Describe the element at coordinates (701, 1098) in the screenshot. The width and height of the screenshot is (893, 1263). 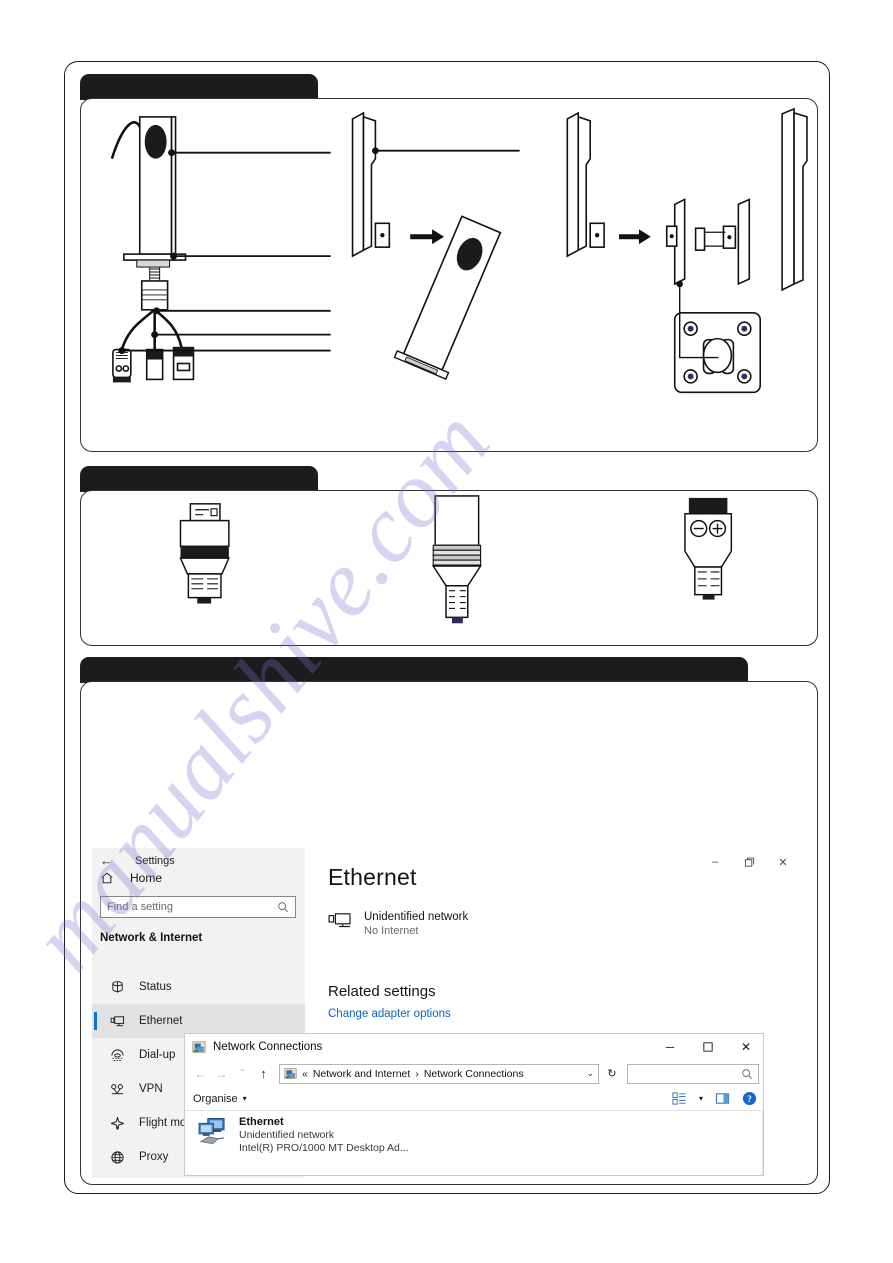
I see `view-dropdown-caret: ▾` at that location.